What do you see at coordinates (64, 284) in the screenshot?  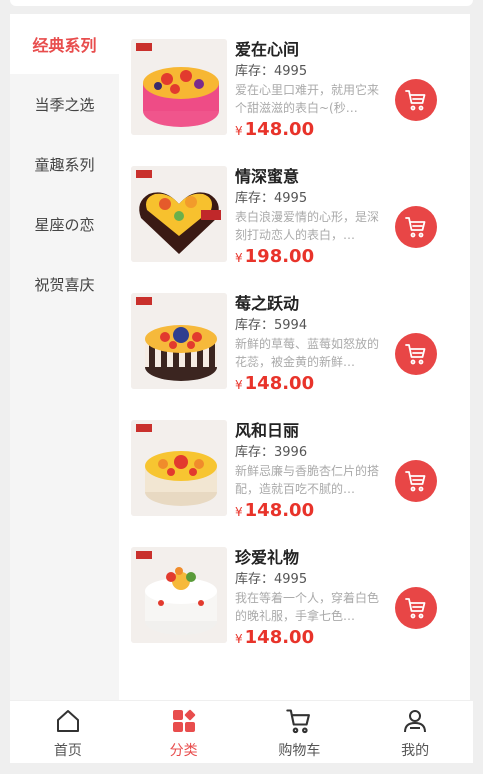 I see `sidebar-item-celebration: 祝贺喜庆` at bounding box center [64, 284].